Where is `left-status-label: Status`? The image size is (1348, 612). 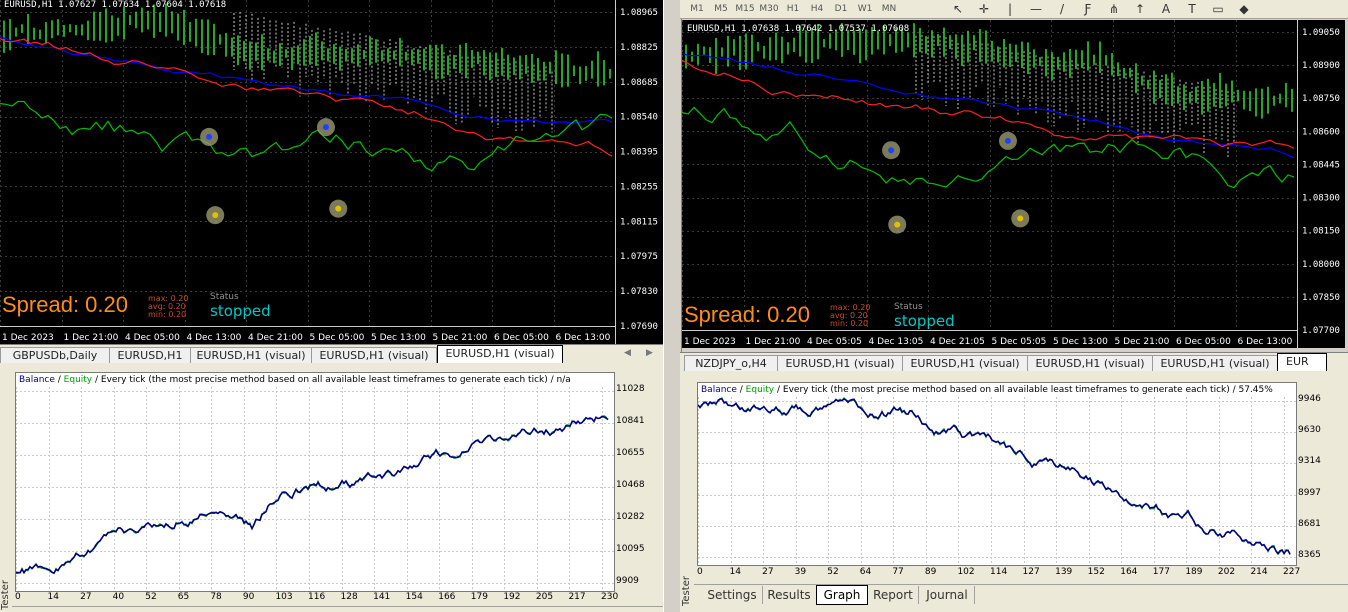
left-status-label: Status is located at coordinates (224, 297).